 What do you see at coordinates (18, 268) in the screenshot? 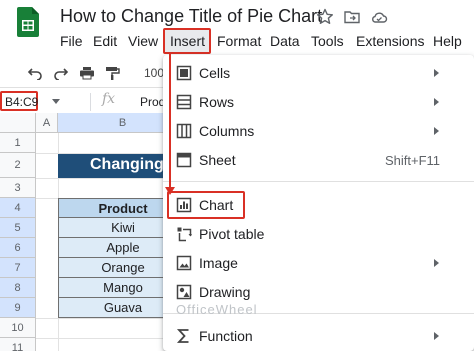
I see `row-header-7: 7` at bounding box center [18, 268].